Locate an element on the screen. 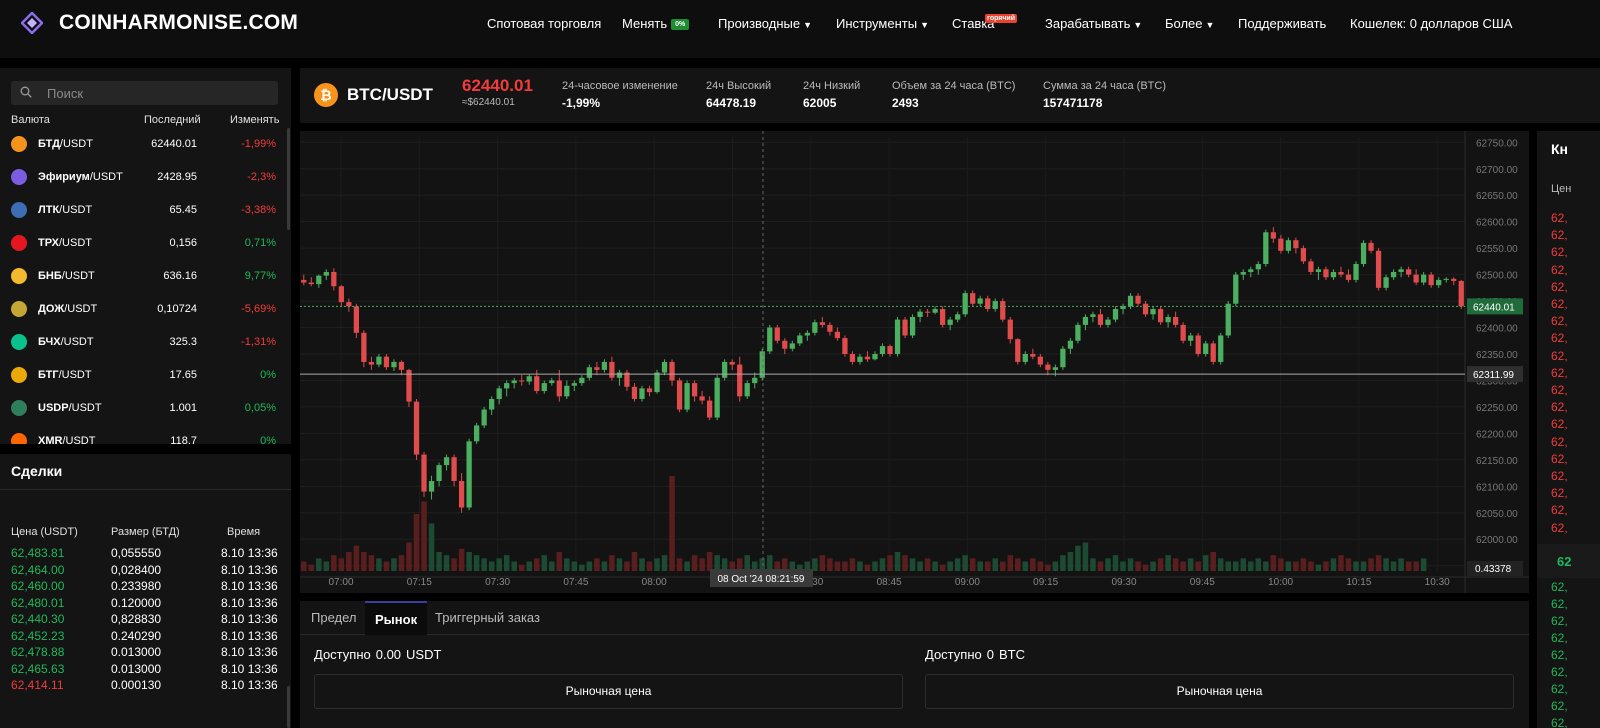 The height and width of the screenshot is (728, 1600). market-row: USDP/USDT 1.001 0,05% is located at coordinates (145, 408).